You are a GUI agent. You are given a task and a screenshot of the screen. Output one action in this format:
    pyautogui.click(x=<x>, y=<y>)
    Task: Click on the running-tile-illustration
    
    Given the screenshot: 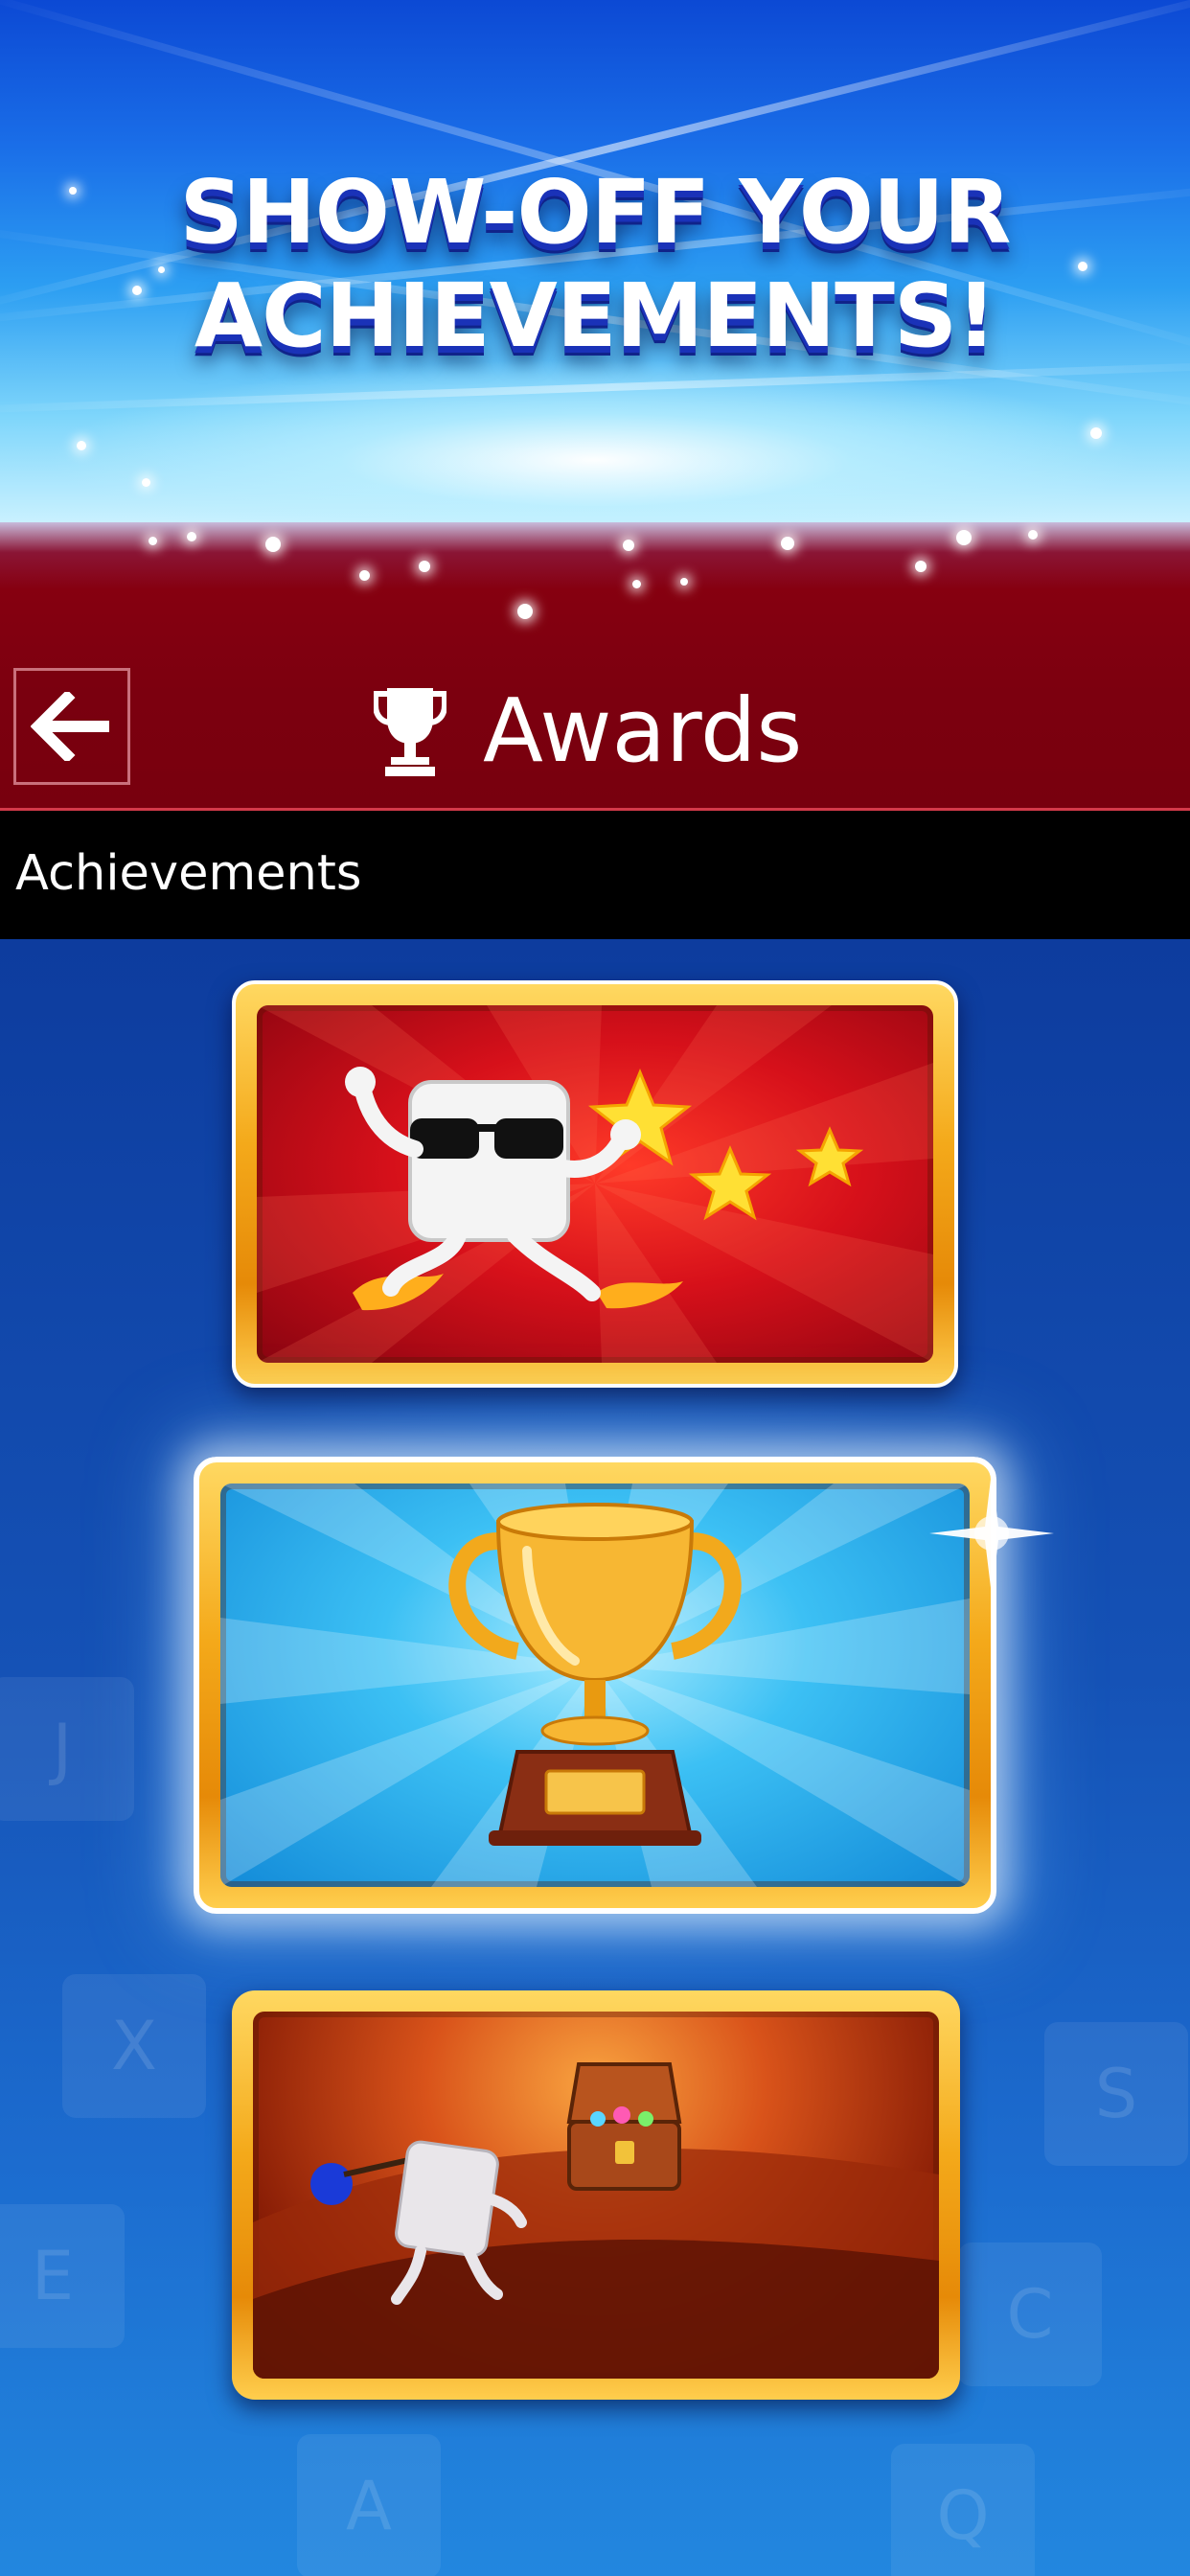 What is the action you would take?
    pyautogui.click(x=605, y=1189)
    